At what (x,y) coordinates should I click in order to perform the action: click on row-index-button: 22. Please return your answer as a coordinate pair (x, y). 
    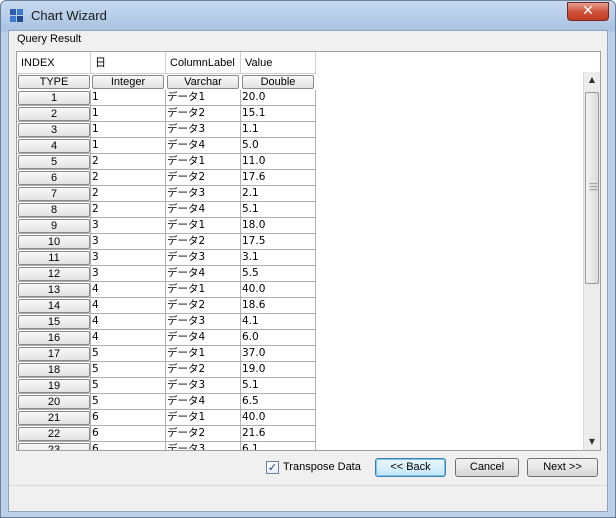
    Looking at the image, I should click on (54, 434).